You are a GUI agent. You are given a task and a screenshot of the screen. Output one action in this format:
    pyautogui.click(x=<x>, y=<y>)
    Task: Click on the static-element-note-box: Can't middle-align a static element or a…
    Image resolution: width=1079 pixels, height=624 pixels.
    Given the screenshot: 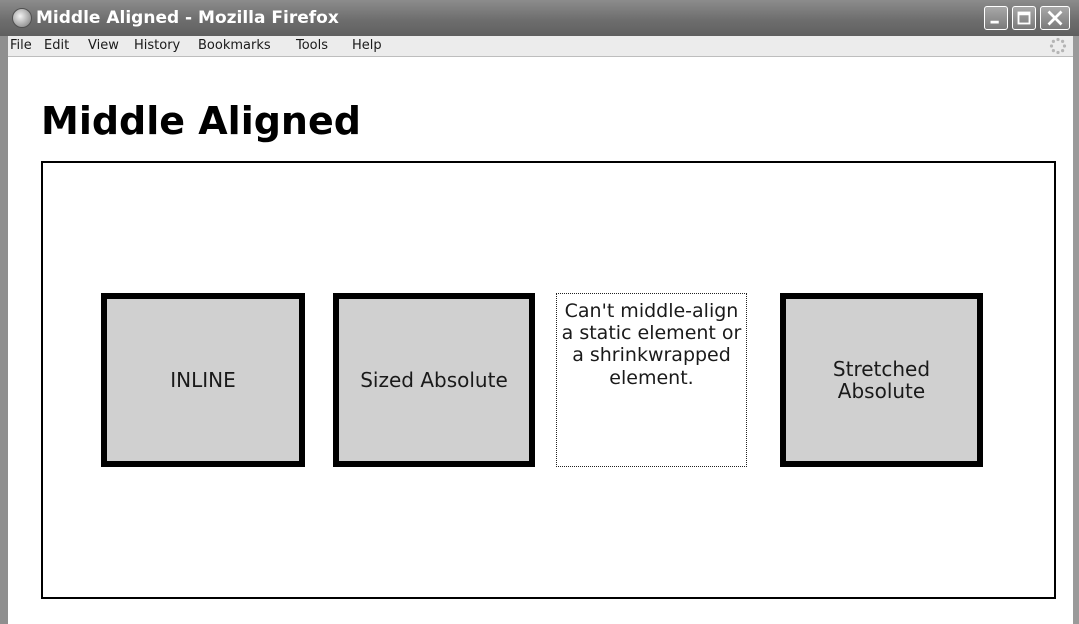 What is the action you would take?
    pyautogui.click(x=651, y=380)
    